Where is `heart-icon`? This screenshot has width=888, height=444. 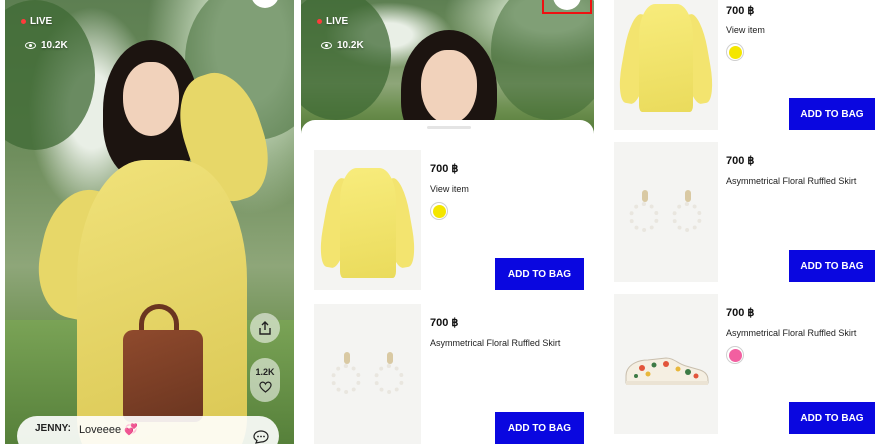
heart-icon is located at coordinates (265, 387).